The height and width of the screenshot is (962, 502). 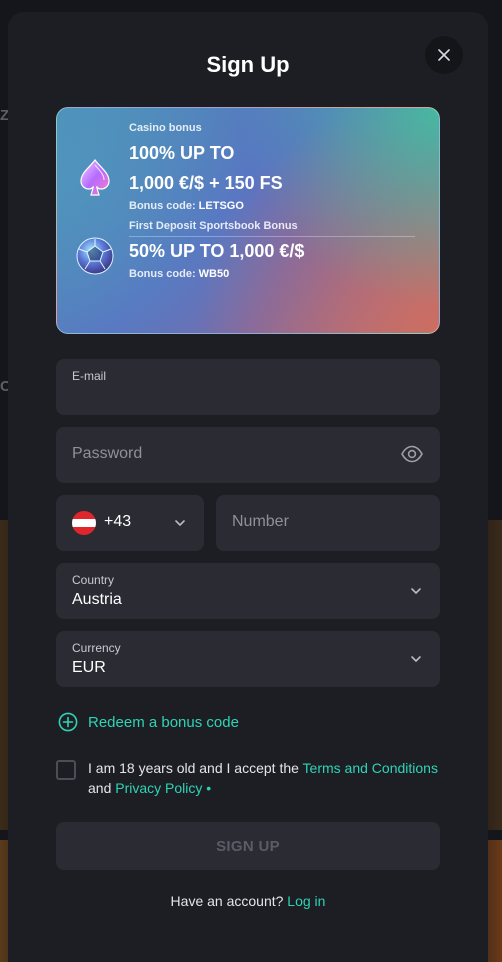 I want to click on phone-code-select: +43, so click(x=130, y=523).